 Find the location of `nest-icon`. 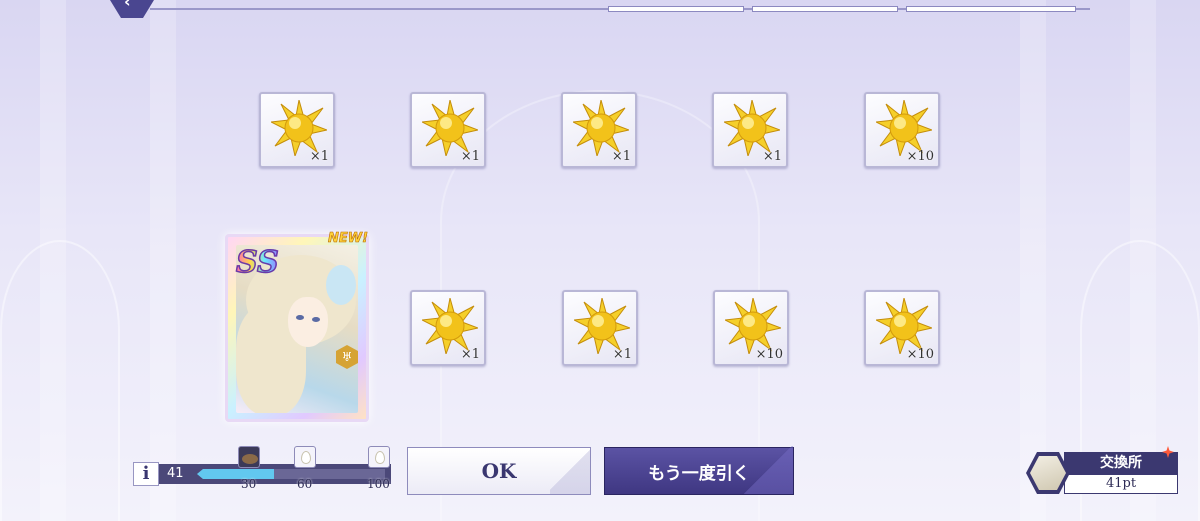

nest-icon is located at coordinates (250, 459).